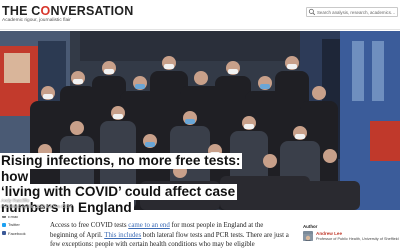 The image size is (400, 250). I want to click on search-box, so click(352, 12).